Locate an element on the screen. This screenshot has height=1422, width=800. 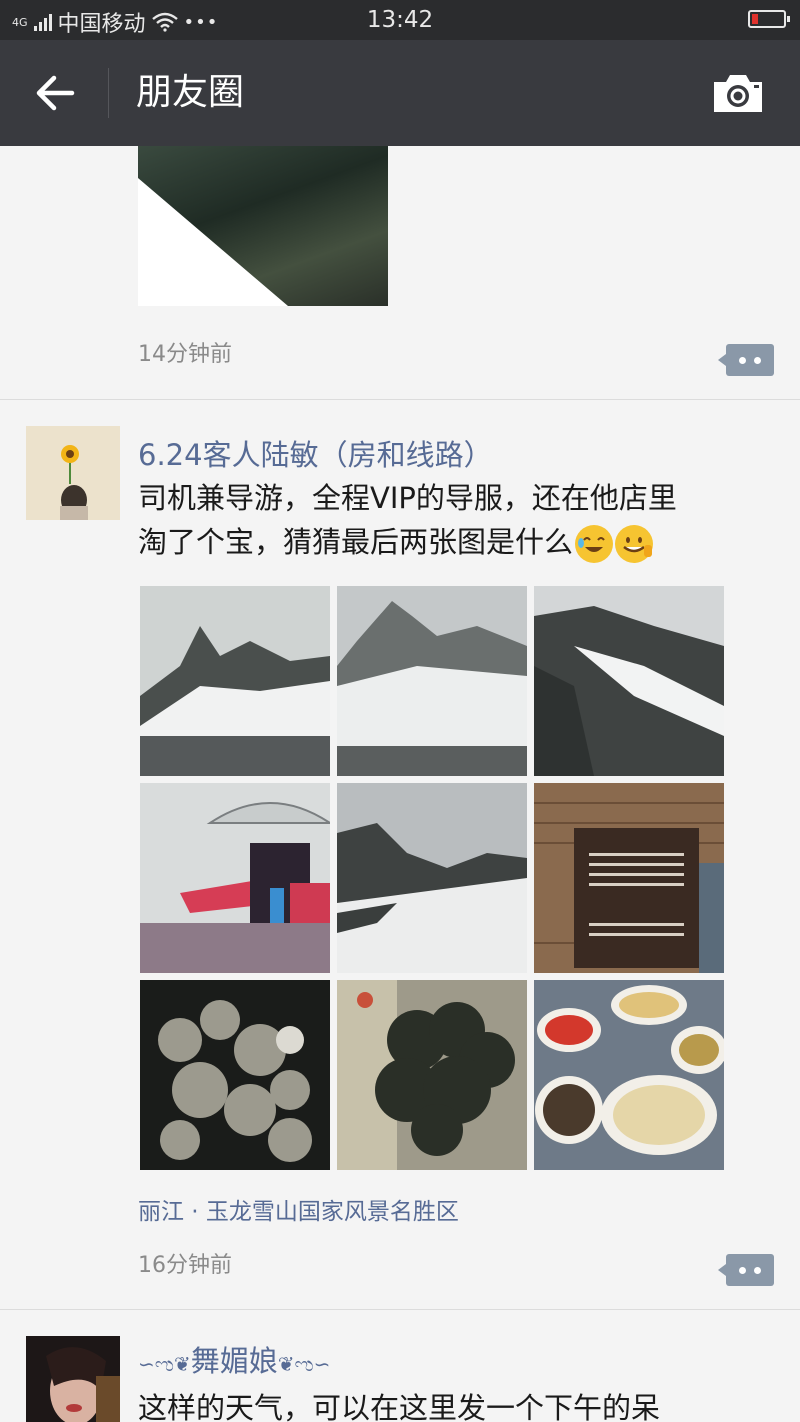
status-time: 13:42 is located at coordinates (400, 20).